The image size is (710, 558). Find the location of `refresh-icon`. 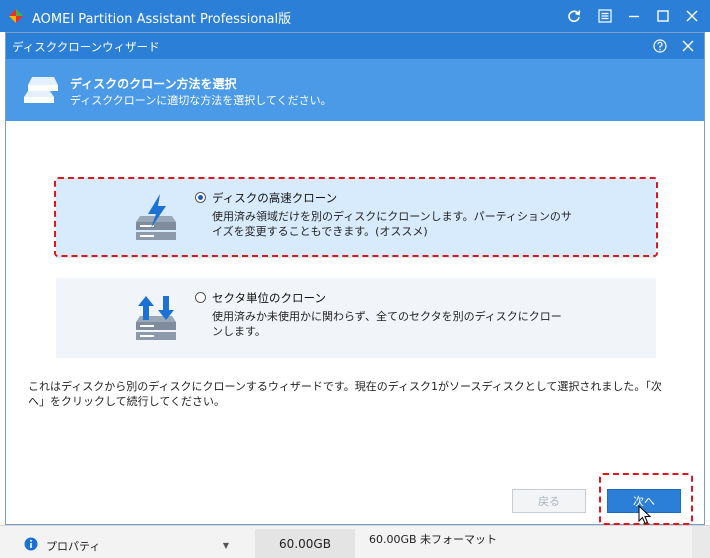

refresh-icon is located at coordinates (574, 16).